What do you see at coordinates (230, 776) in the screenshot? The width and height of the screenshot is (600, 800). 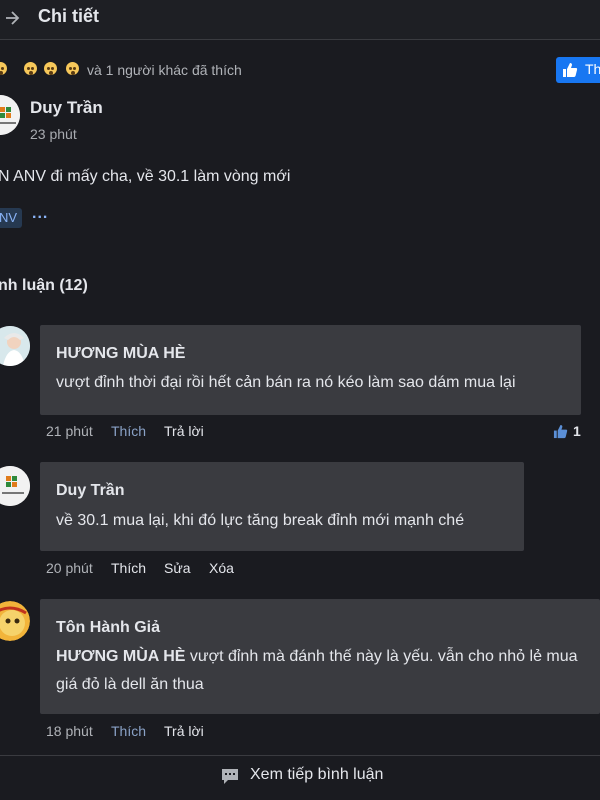 I see `comment-icon` at bounding box center [230, 776].